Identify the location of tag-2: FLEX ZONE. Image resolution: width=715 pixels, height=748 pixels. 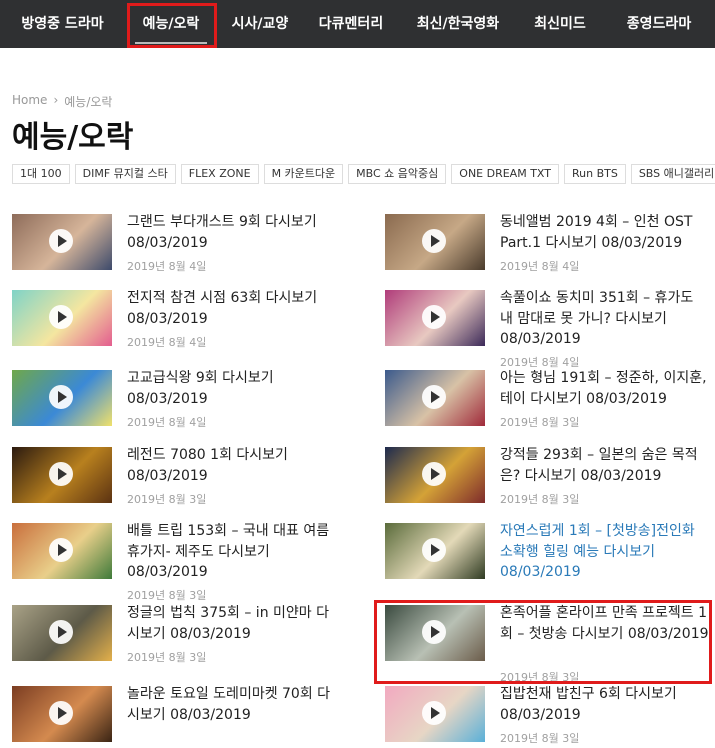
(219, 174).